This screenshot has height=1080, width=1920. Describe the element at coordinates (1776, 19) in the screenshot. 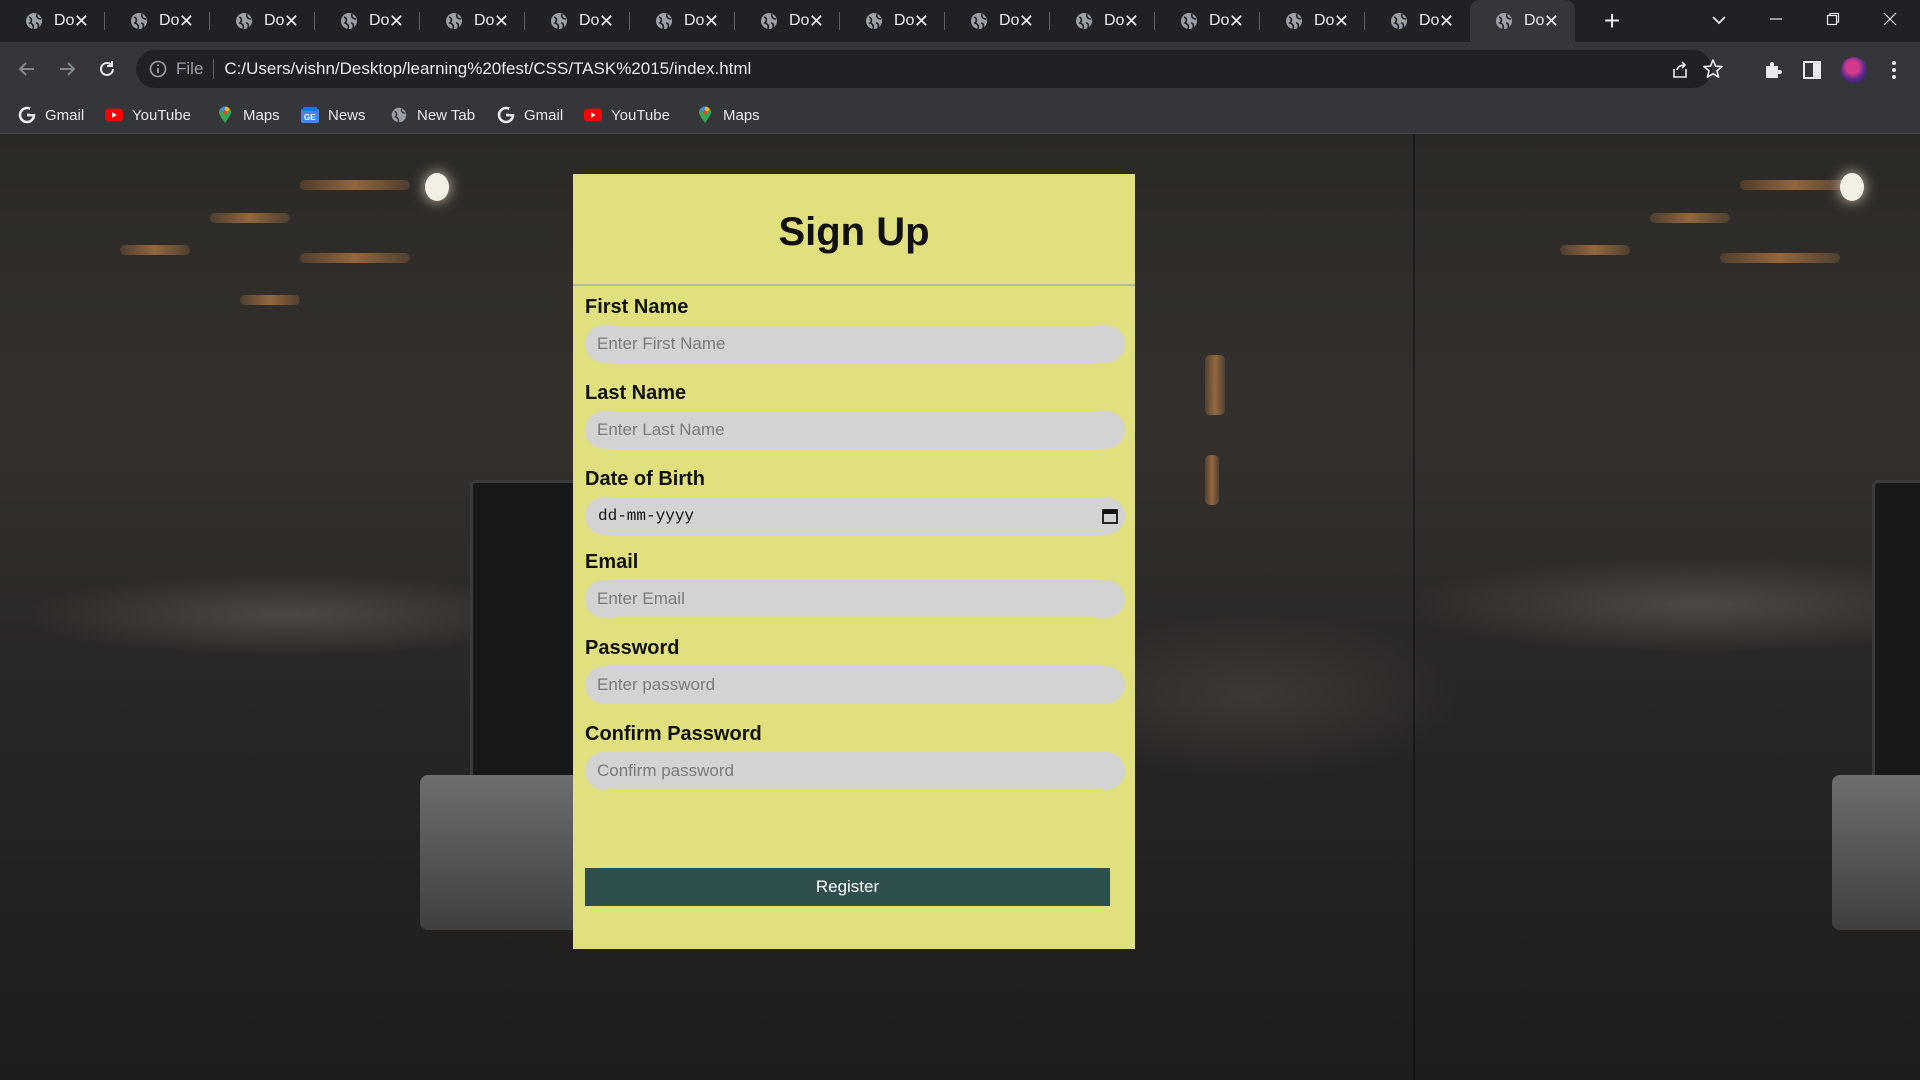

I see `minimize-button` at that location.